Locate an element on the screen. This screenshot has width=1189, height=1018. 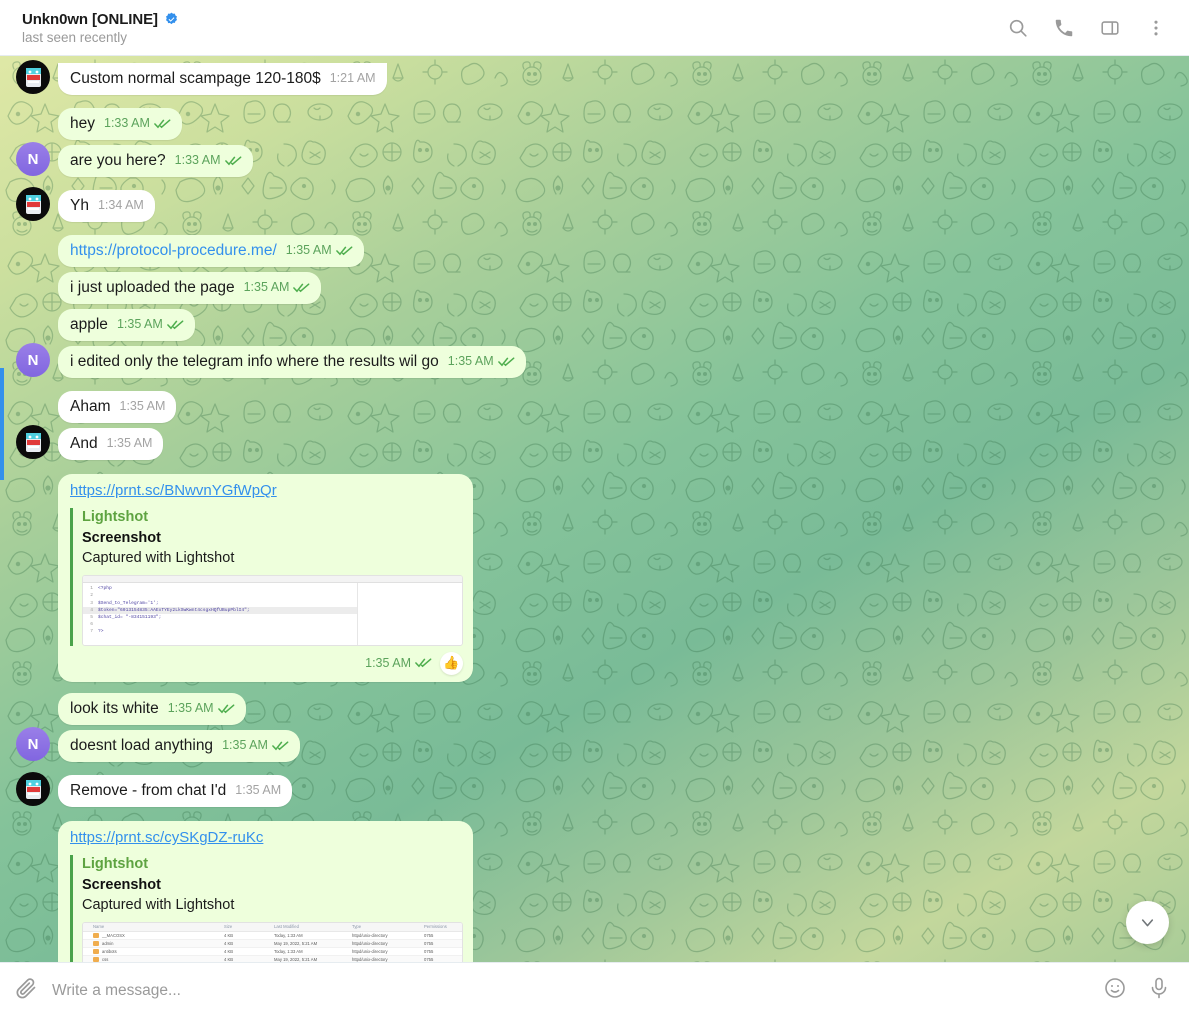
message-bubble: hey 1:33 AM is located at coordinates (120, 124).